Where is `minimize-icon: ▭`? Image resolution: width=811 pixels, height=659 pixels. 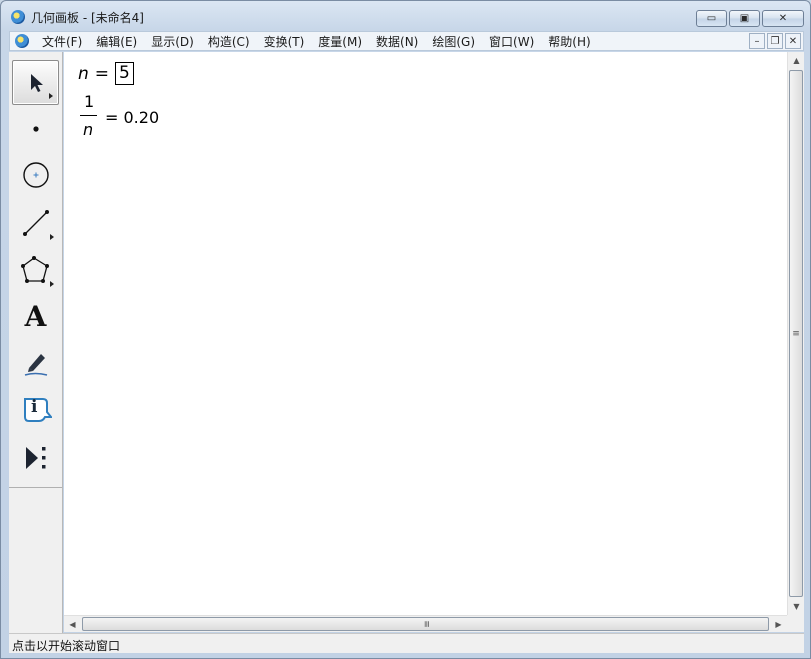 minimize-icon: ▭ is located at coordinates (711, 18).